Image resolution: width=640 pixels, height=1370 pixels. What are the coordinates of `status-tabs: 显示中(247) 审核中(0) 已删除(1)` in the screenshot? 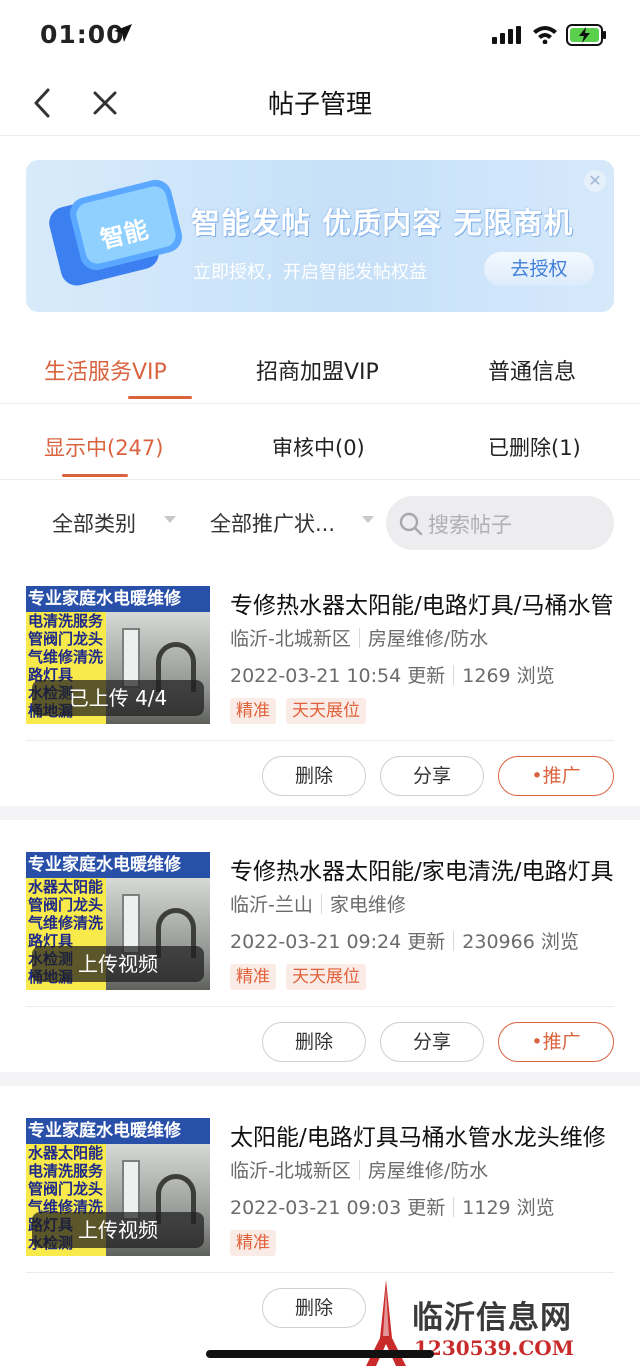 It's located at (320, 442).